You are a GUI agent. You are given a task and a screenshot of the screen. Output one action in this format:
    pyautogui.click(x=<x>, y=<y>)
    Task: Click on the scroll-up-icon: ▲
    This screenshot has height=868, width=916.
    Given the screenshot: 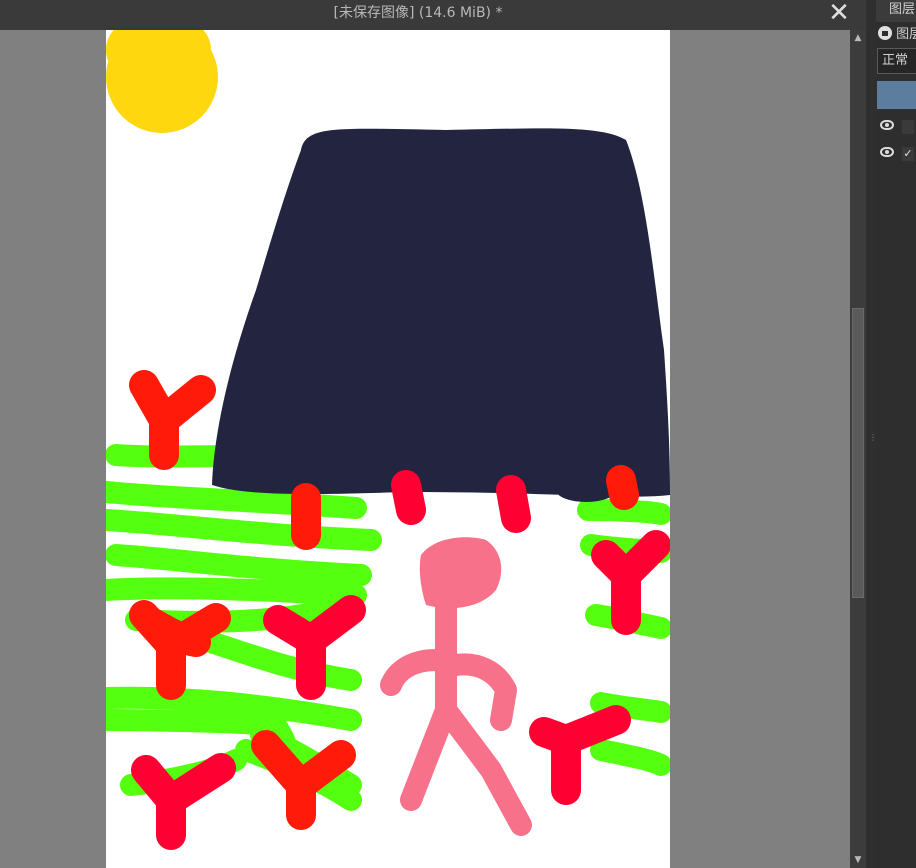 What is the action you would take?
    pyautogui.click(x=858, y=38)
    